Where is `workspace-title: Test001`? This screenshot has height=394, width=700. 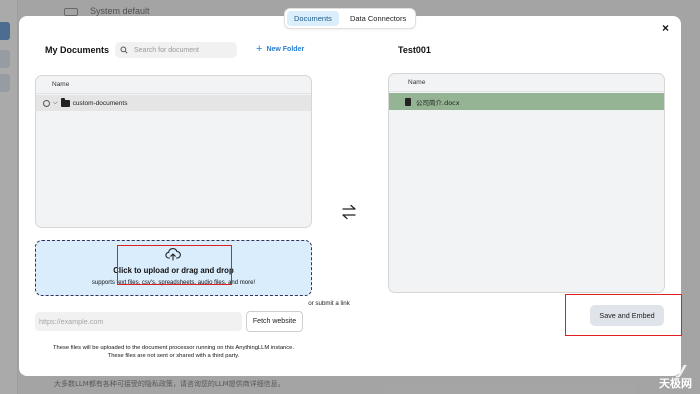
workspace-title: Test001 is located at coordinates (414, 50).